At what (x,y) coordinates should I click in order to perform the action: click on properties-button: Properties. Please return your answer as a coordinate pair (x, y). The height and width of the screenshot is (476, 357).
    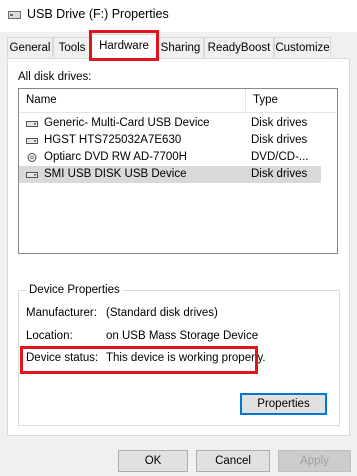
    Looking at the image, I should click on (283, 404).